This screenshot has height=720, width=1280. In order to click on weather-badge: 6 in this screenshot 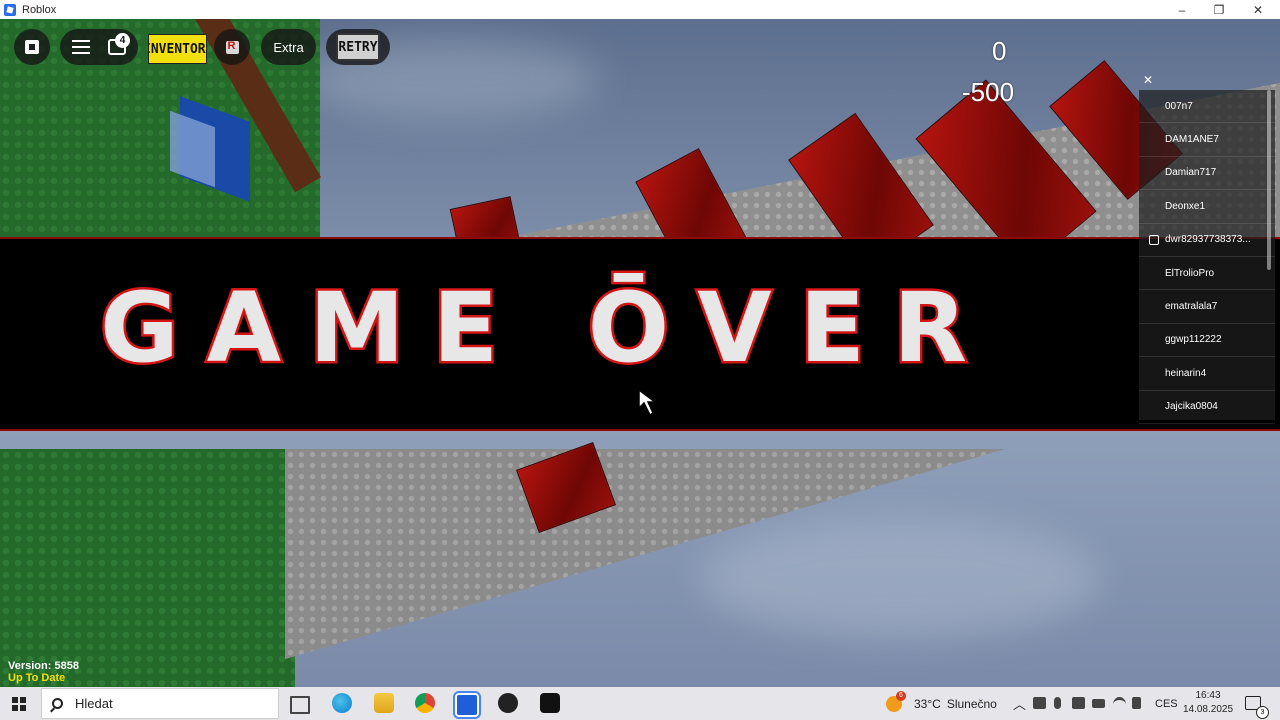, I will do `click(901, 695)`.